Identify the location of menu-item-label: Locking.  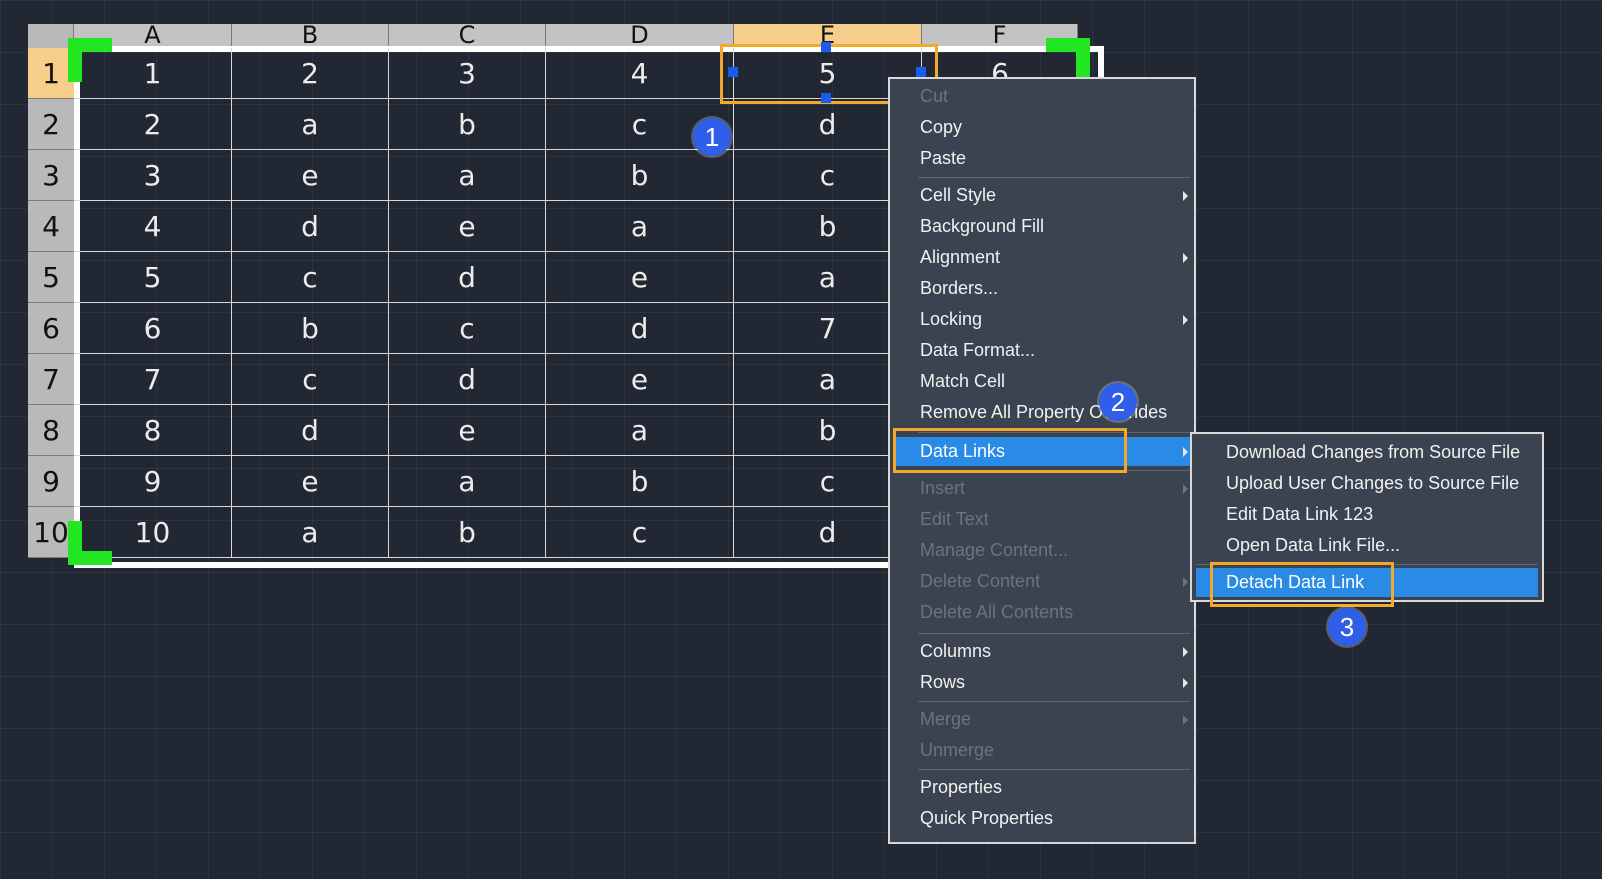
(951, 319).